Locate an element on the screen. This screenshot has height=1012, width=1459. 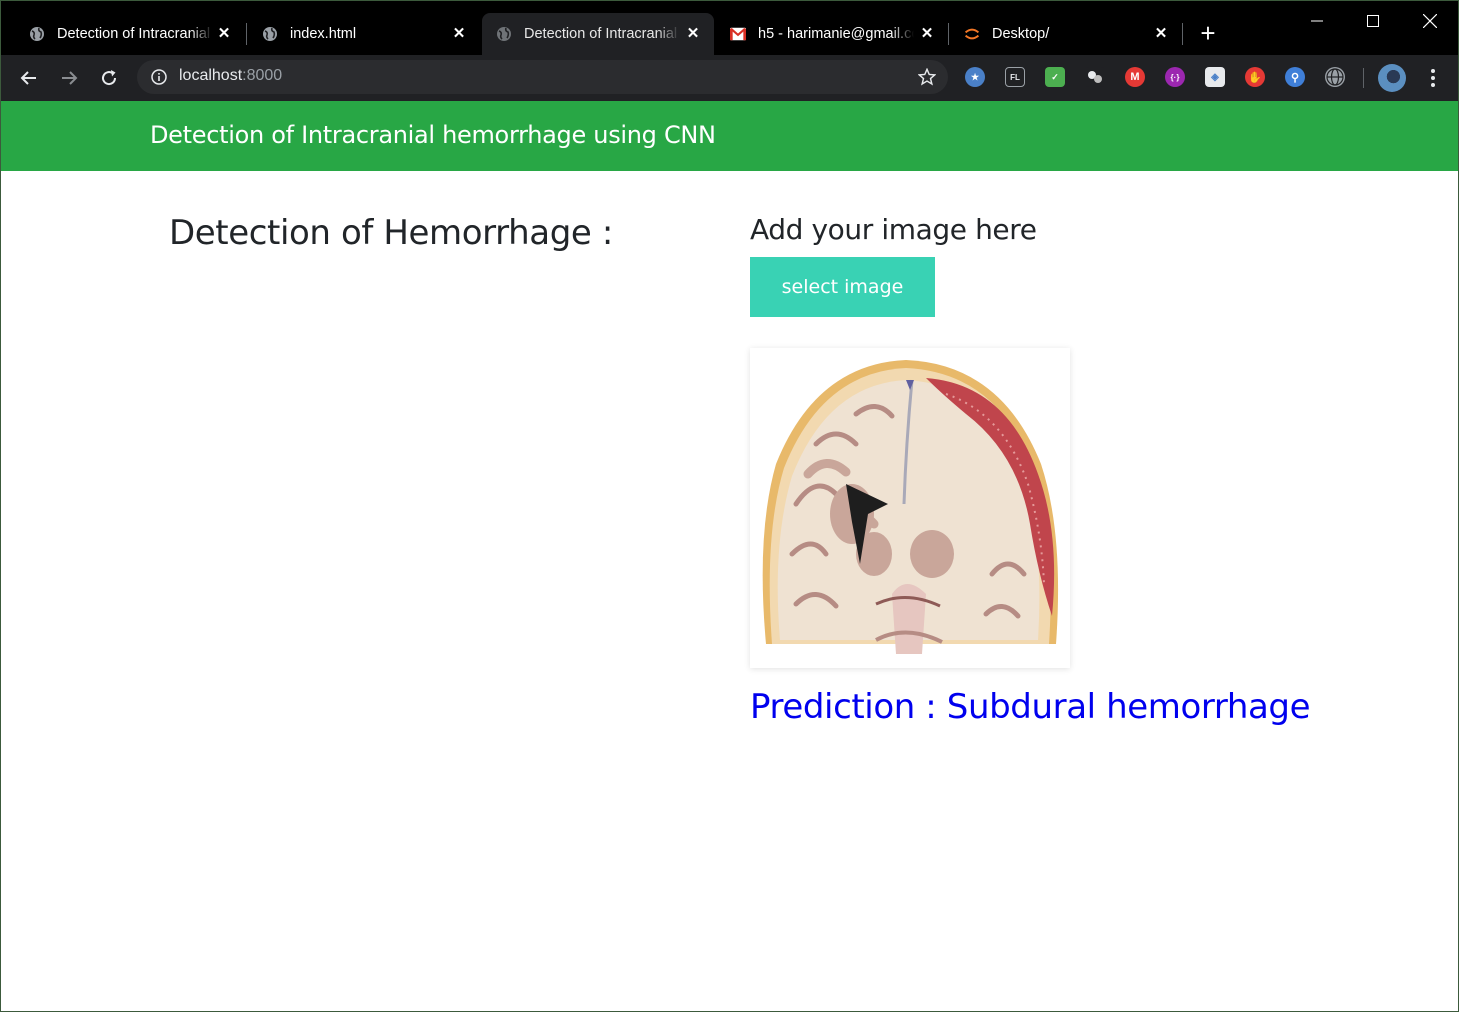
minimize-button is located at coordinates (1317, 21).